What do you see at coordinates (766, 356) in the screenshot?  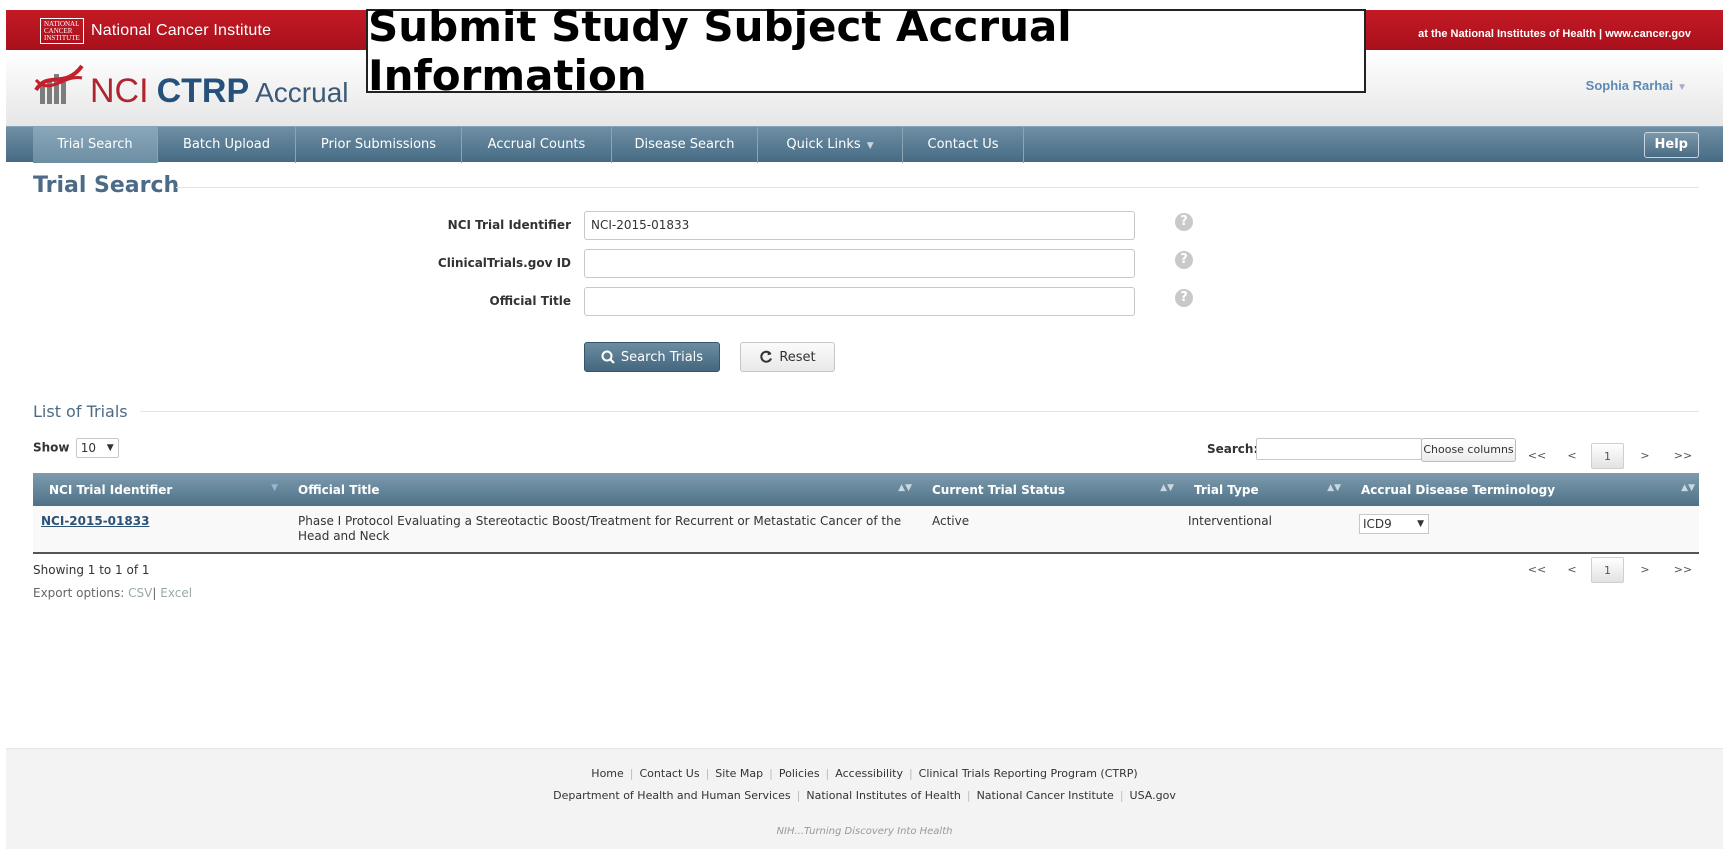 I see `refresh-icon` at bounding box center [766, 356].